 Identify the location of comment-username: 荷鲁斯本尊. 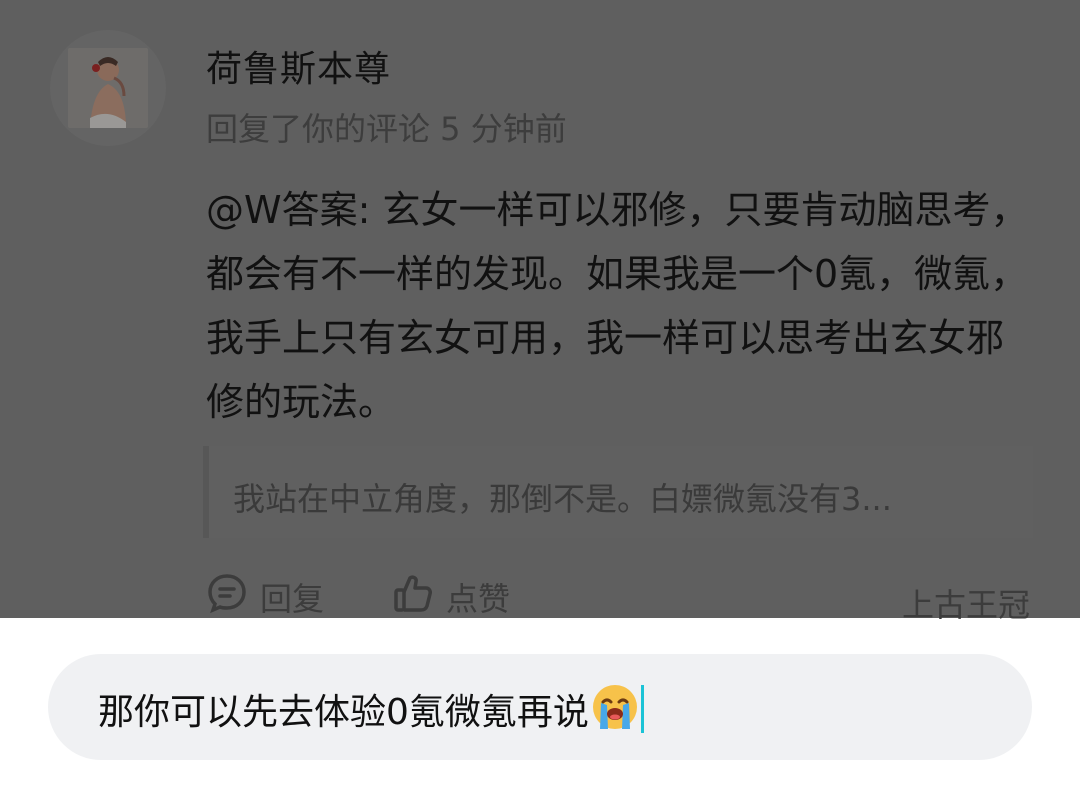
(298, 66).